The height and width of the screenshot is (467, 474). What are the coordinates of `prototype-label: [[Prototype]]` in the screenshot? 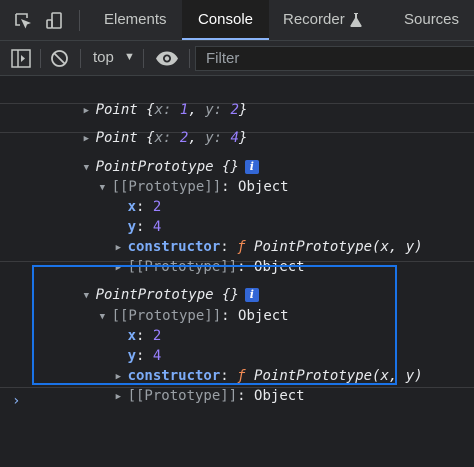 It's located at (182, 396).